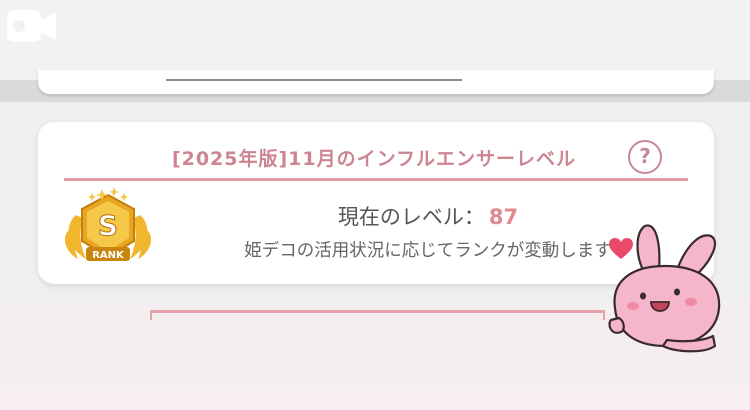 This screenshot has width=750, height=410. Describe the element at coordinates (428, 251) in the screenshot. I see `level-description: 姫デコの活用状況に応じてランクが変動します` at that location.